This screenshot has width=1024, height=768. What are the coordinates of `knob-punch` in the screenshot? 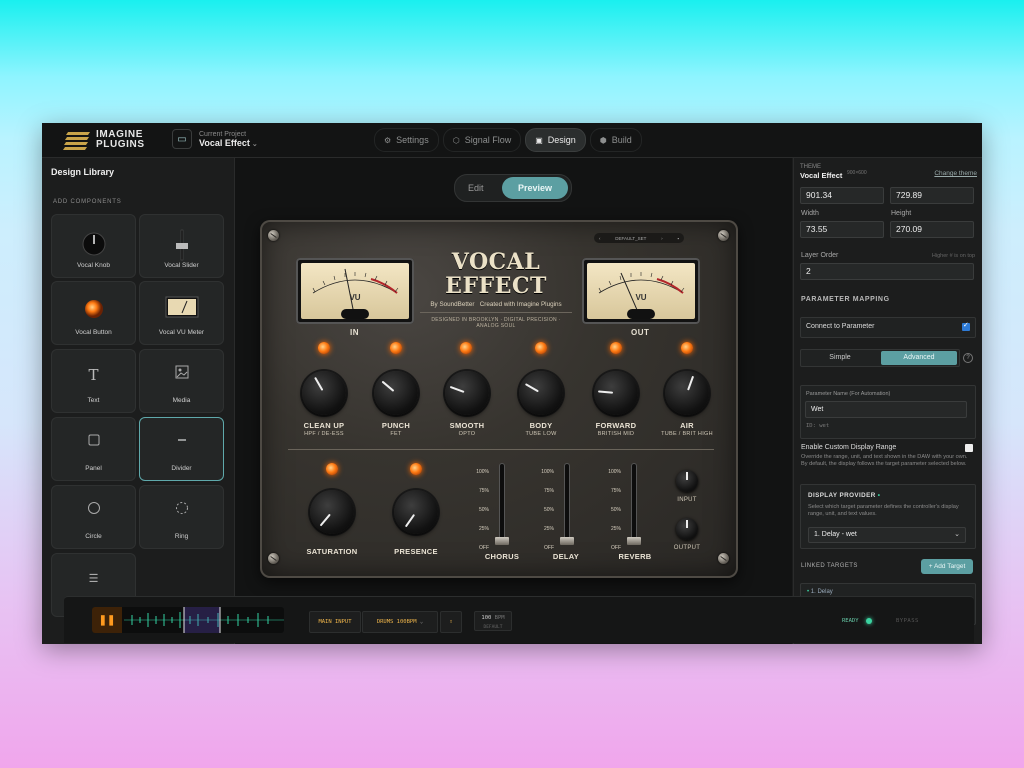 It's located at (396, 393).